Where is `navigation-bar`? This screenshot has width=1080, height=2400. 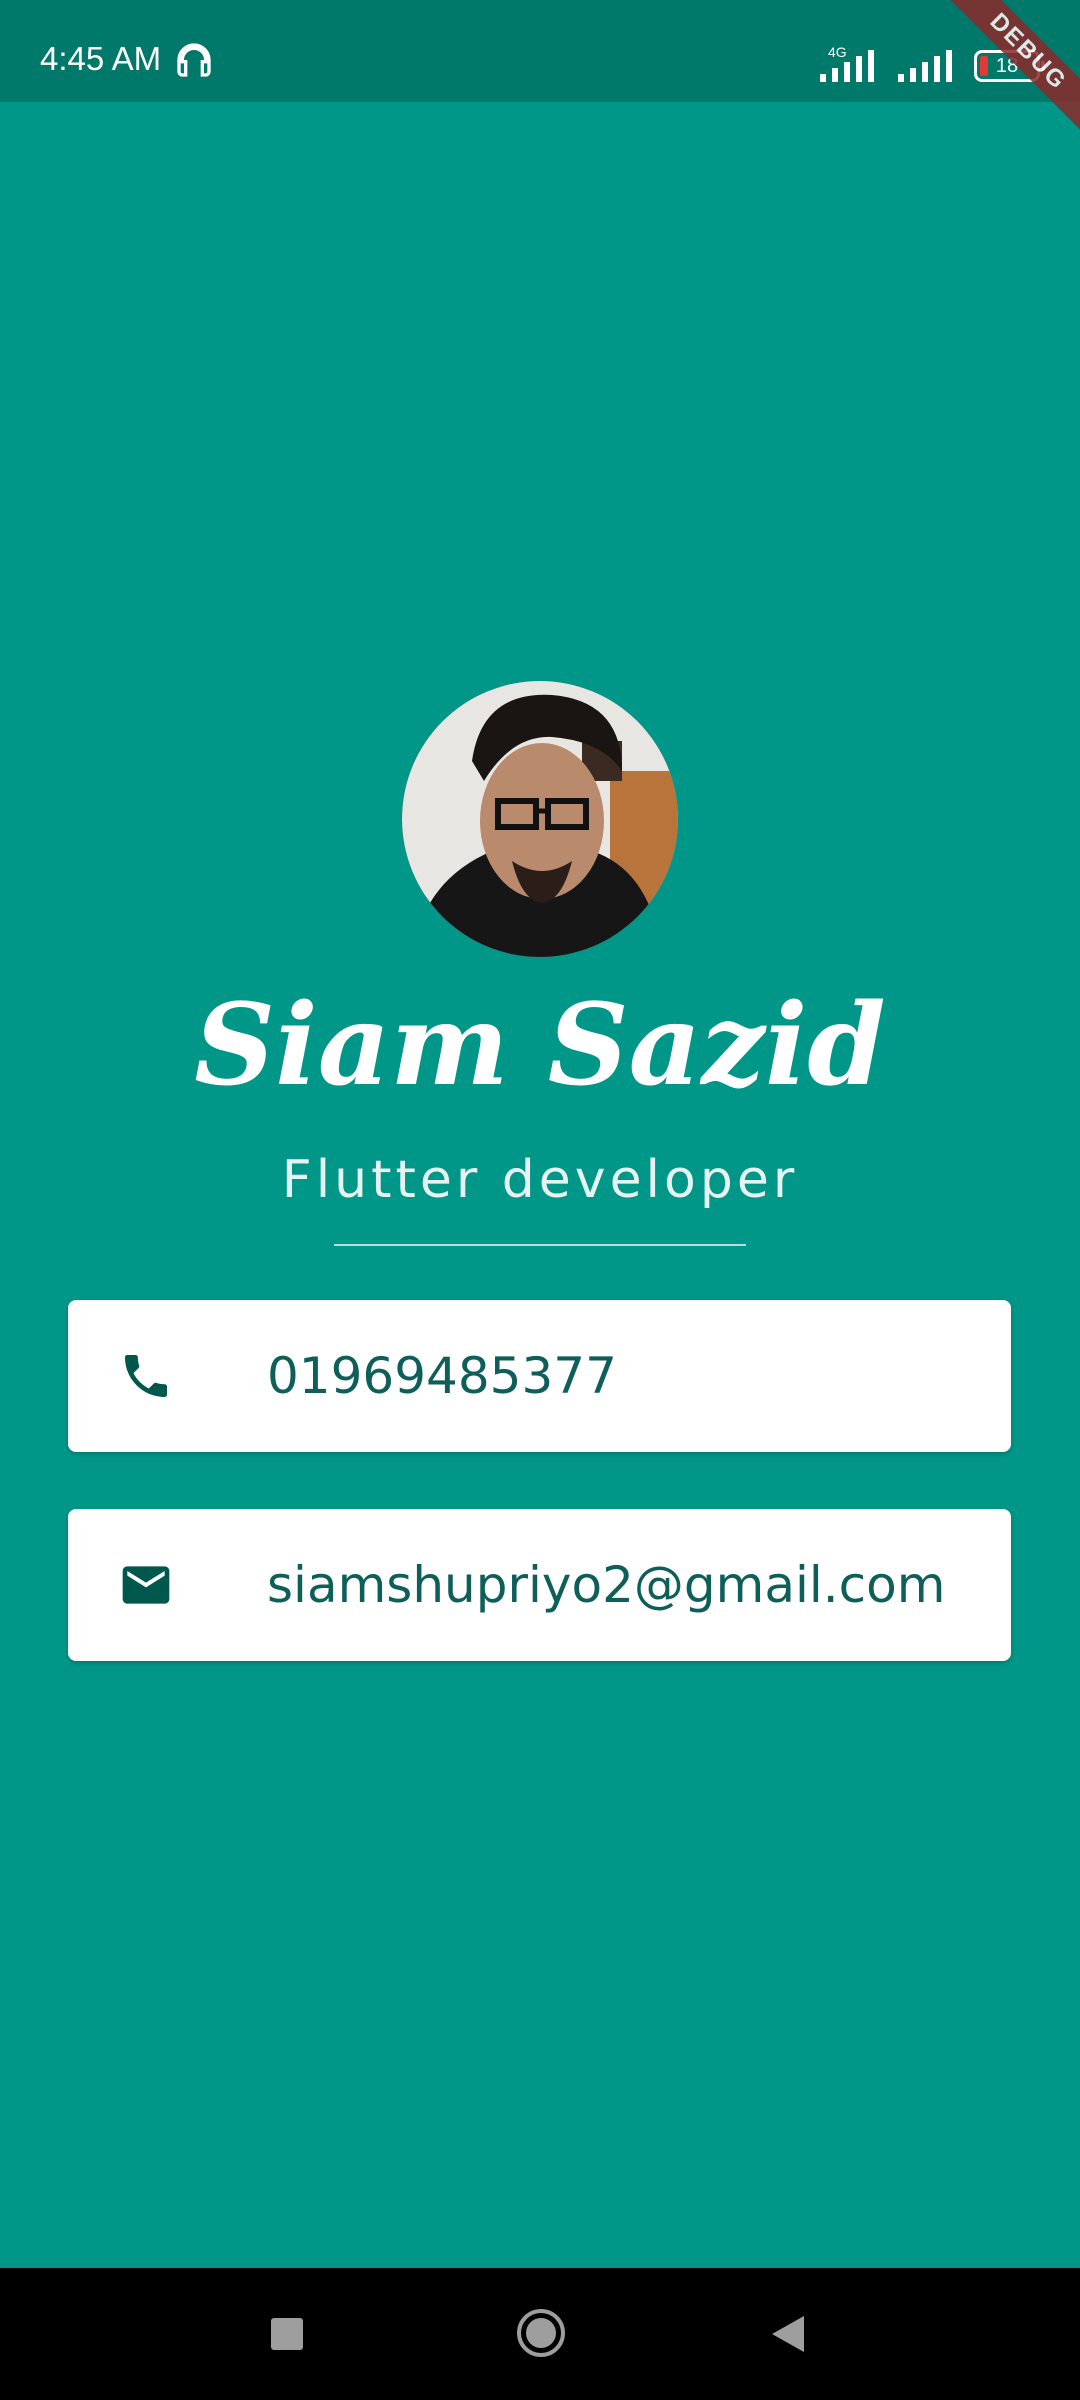 navigation-bar is located at coordinates (540, 2334).